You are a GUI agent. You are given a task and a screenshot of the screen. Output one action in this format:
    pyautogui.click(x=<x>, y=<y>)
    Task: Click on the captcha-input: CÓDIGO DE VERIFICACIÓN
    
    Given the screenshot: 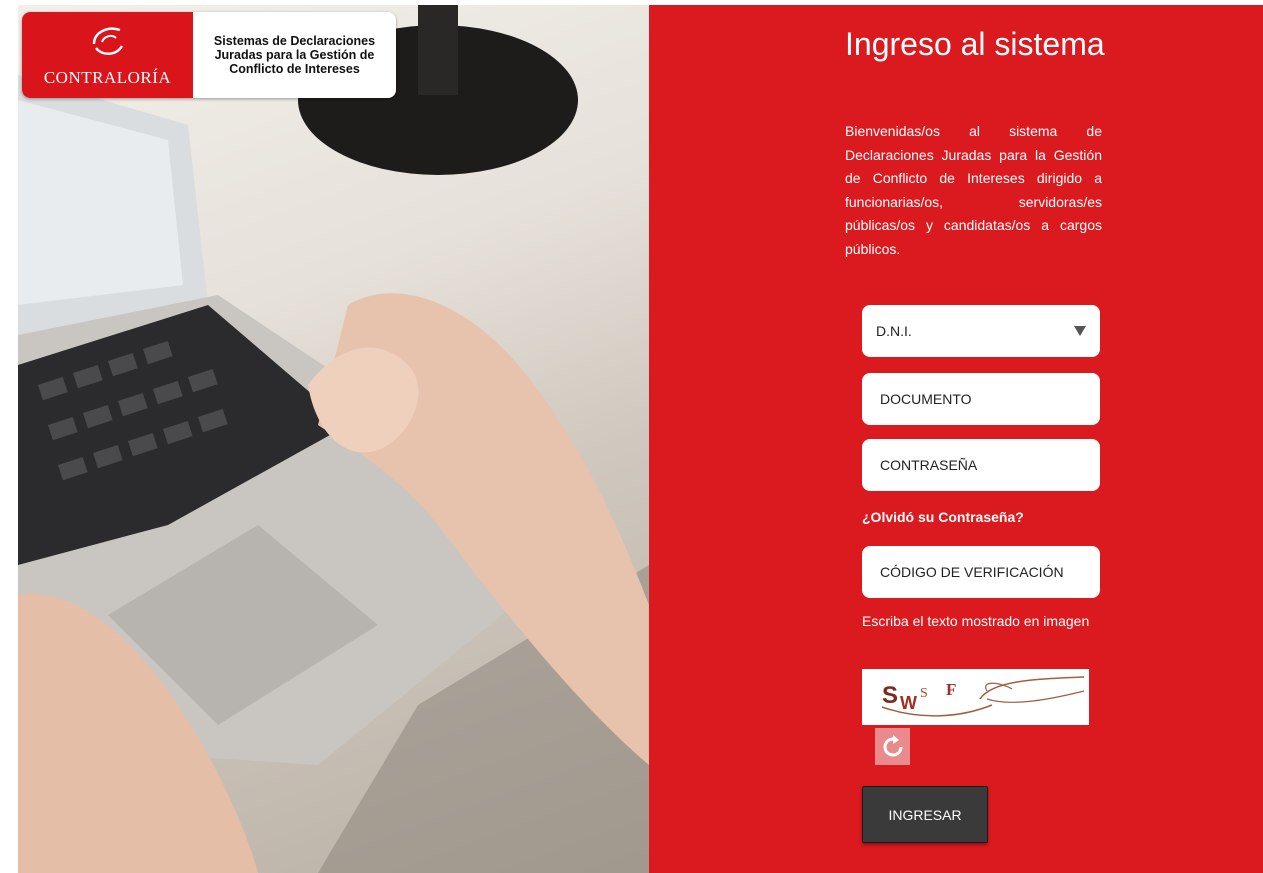 What is the action you would take?
    pyautogui.click(x=981, y=572)
    